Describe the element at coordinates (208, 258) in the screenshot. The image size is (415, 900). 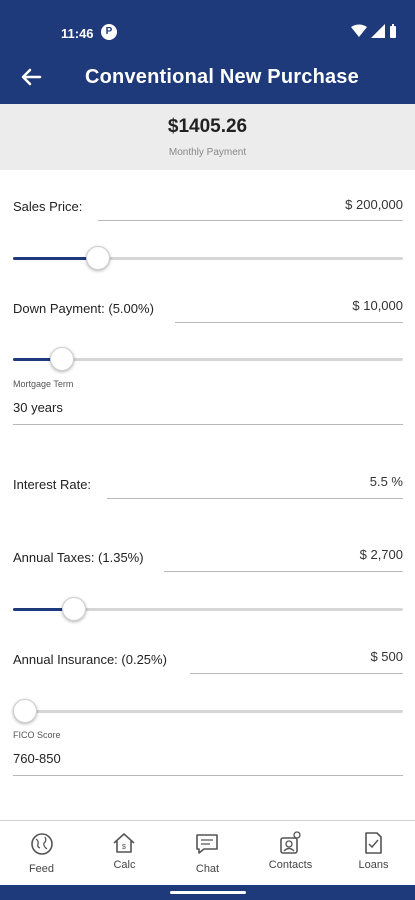
I see `sales-price-slider` at that location.